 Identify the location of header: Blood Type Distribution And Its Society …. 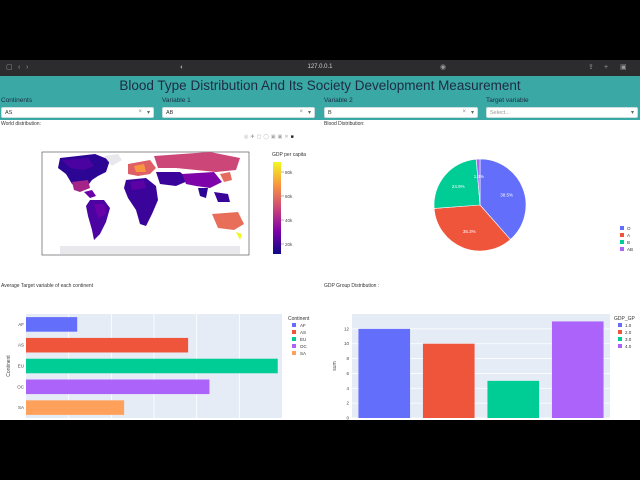
(320, 86).